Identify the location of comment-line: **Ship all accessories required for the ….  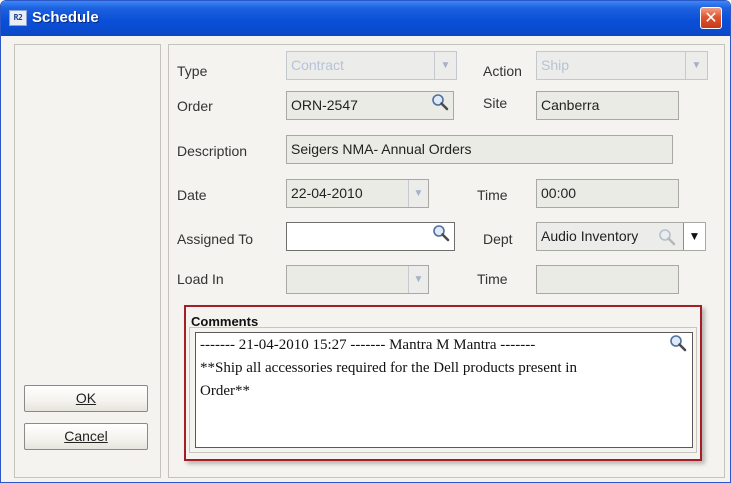
(388, 368).